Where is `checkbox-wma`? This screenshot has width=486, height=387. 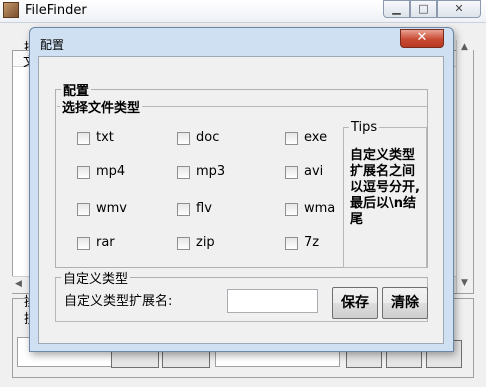
checkbox-wma is located at coordinates (291, 209).